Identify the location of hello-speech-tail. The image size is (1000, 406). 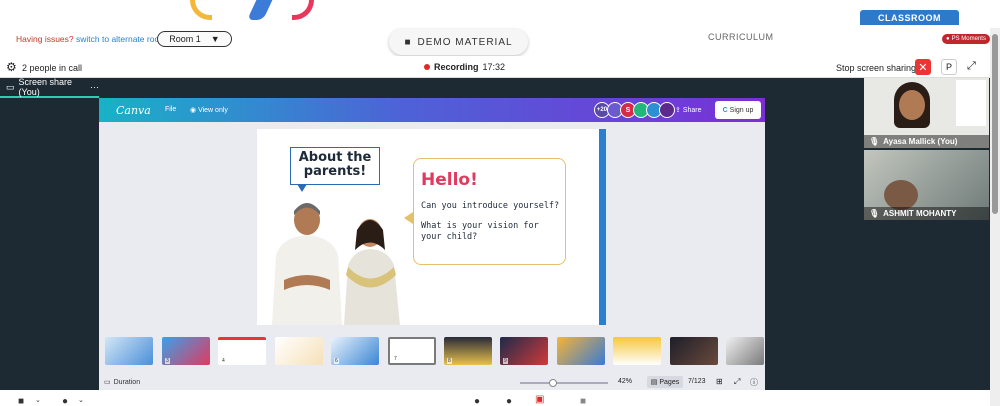
(408, 218).